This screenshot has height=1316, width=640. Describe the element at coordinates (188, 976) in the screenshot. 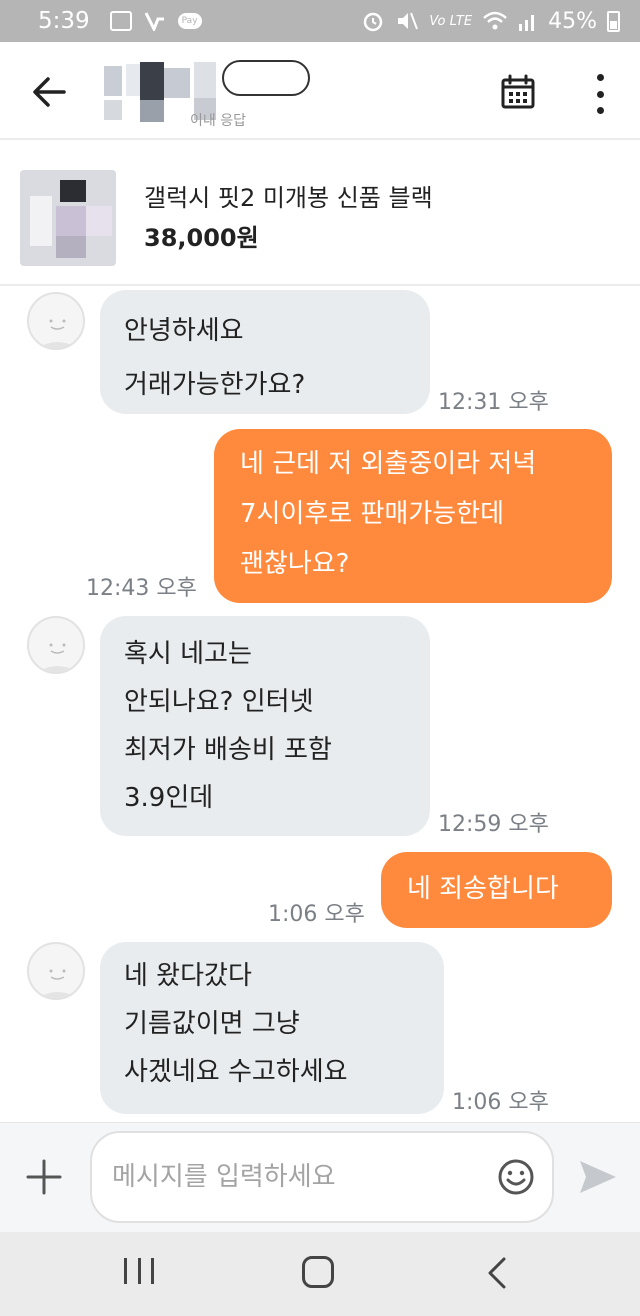

I see `message-line: 네 왔다갔다` at that location.